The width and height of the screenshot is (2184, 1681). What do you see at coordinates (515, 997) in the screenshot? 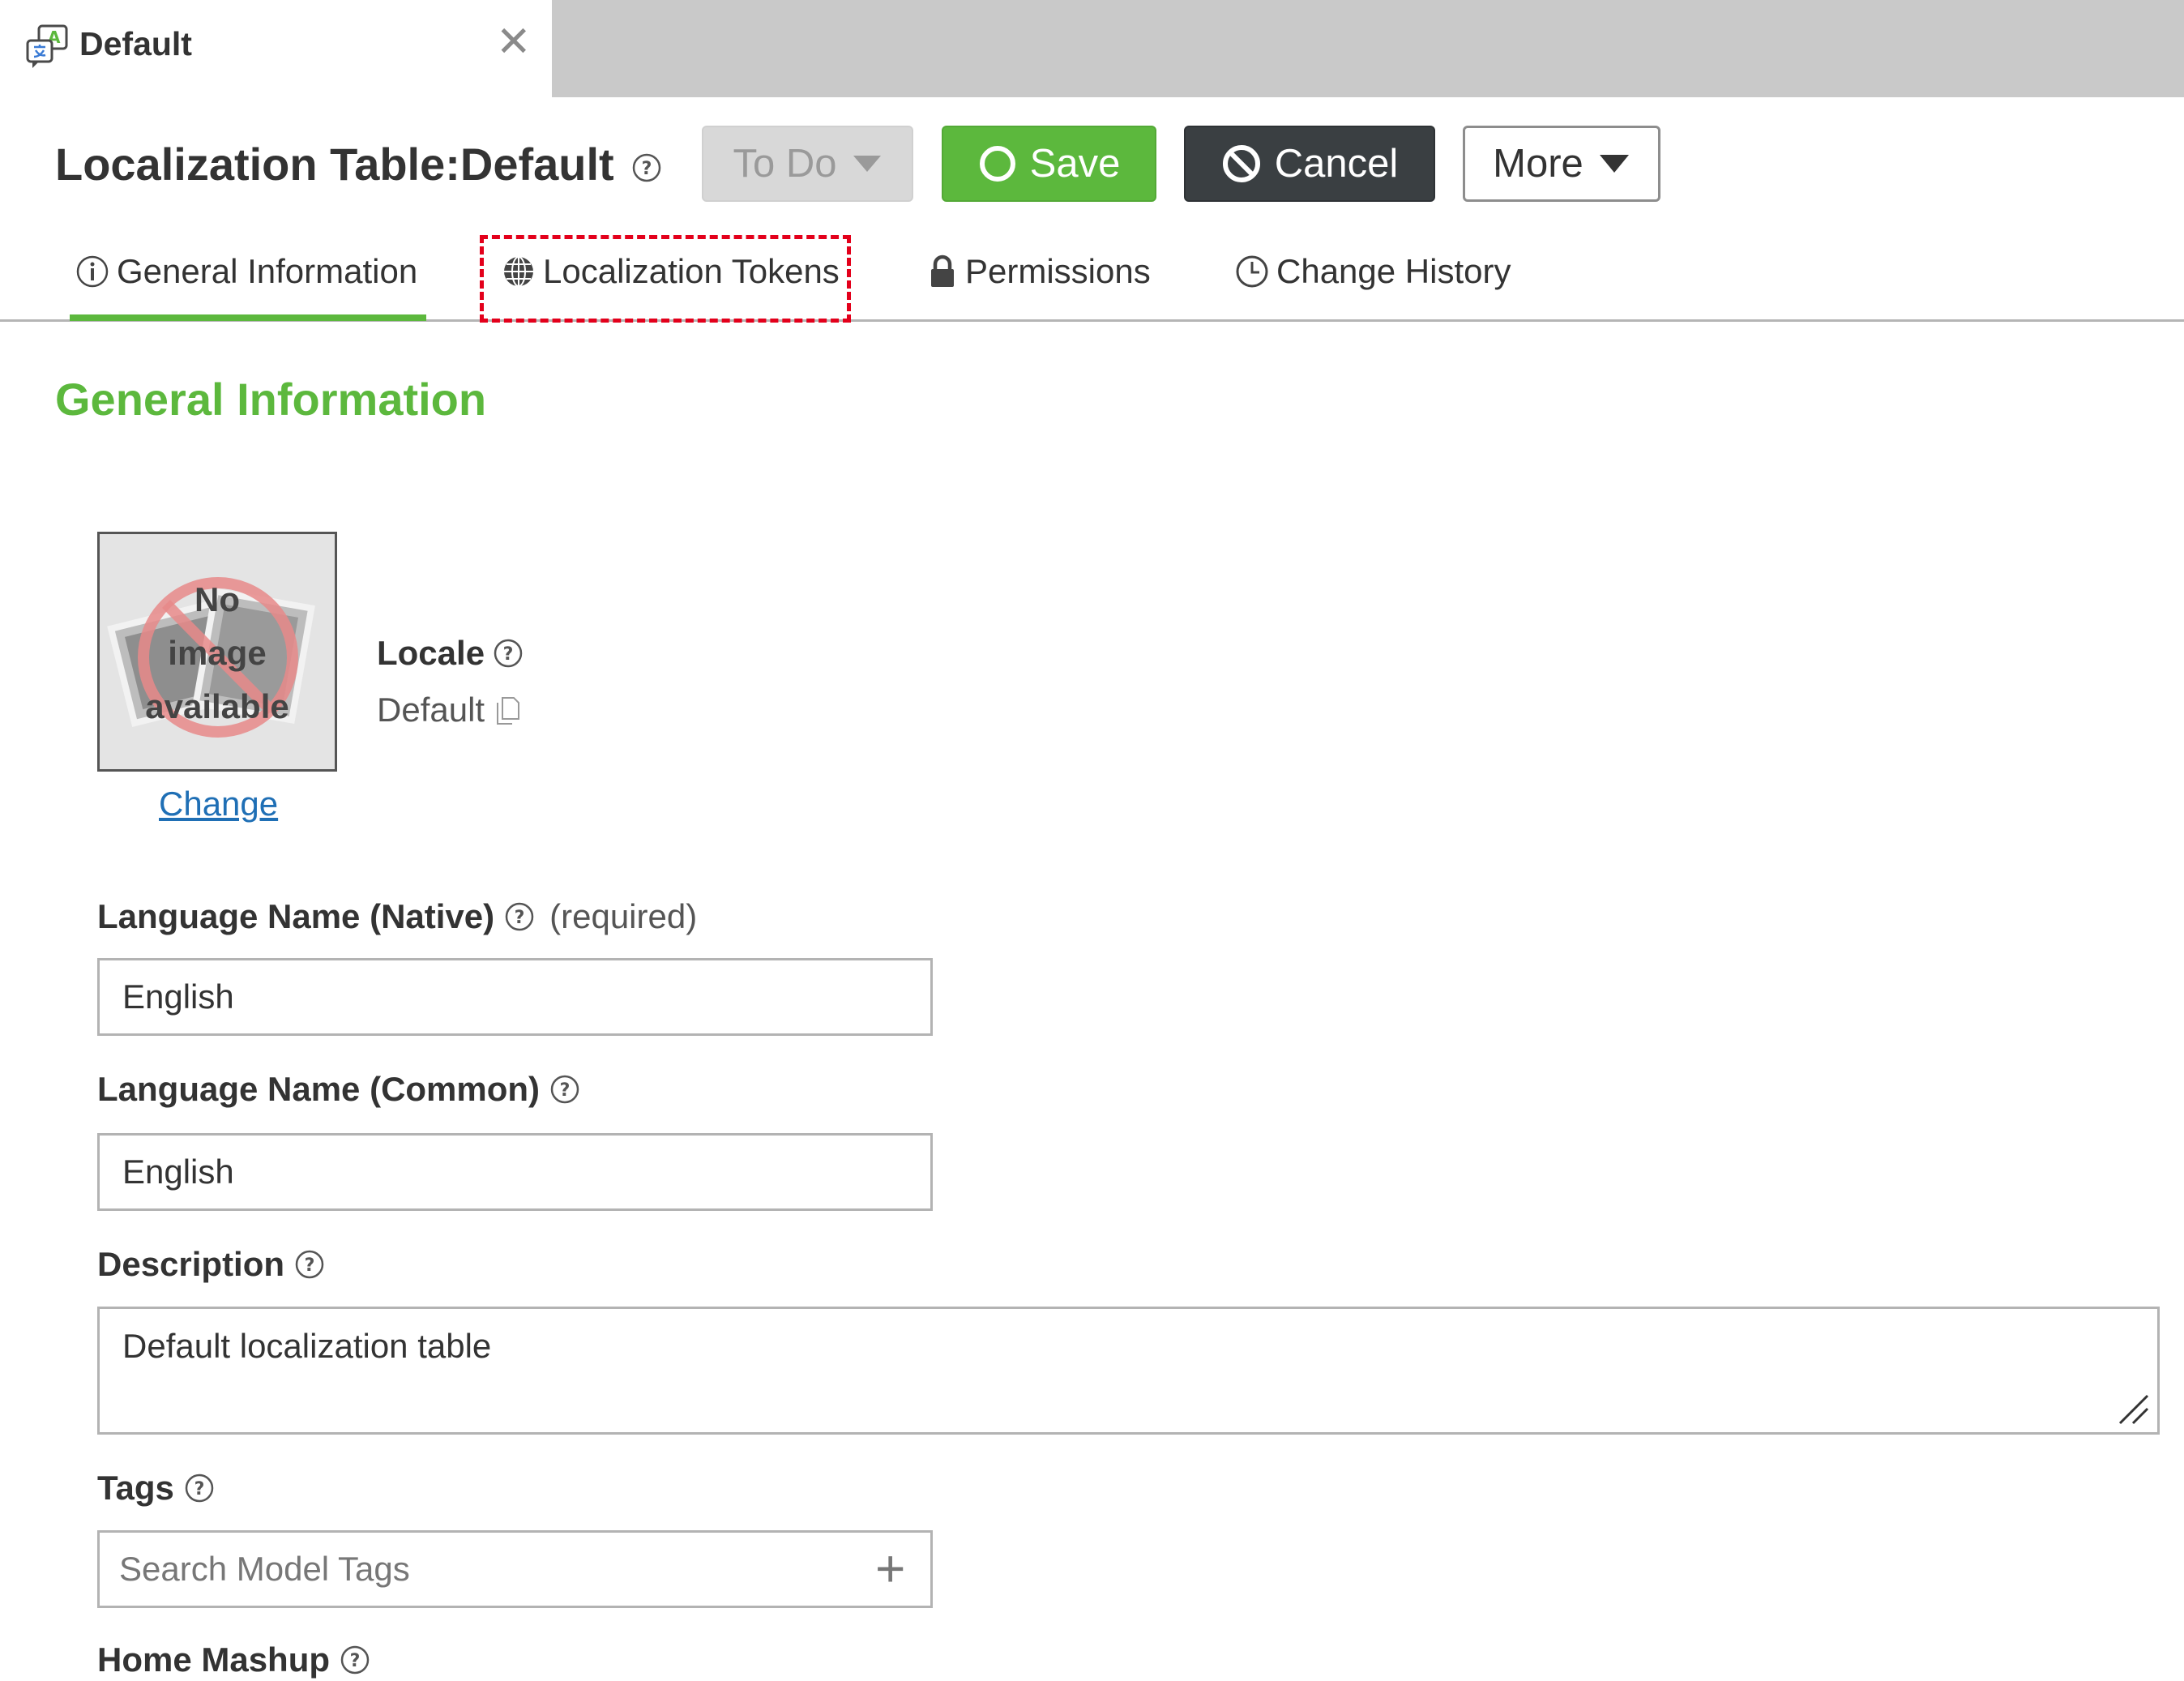
I see `language-native-input: English` at bounding box center [515, 997].